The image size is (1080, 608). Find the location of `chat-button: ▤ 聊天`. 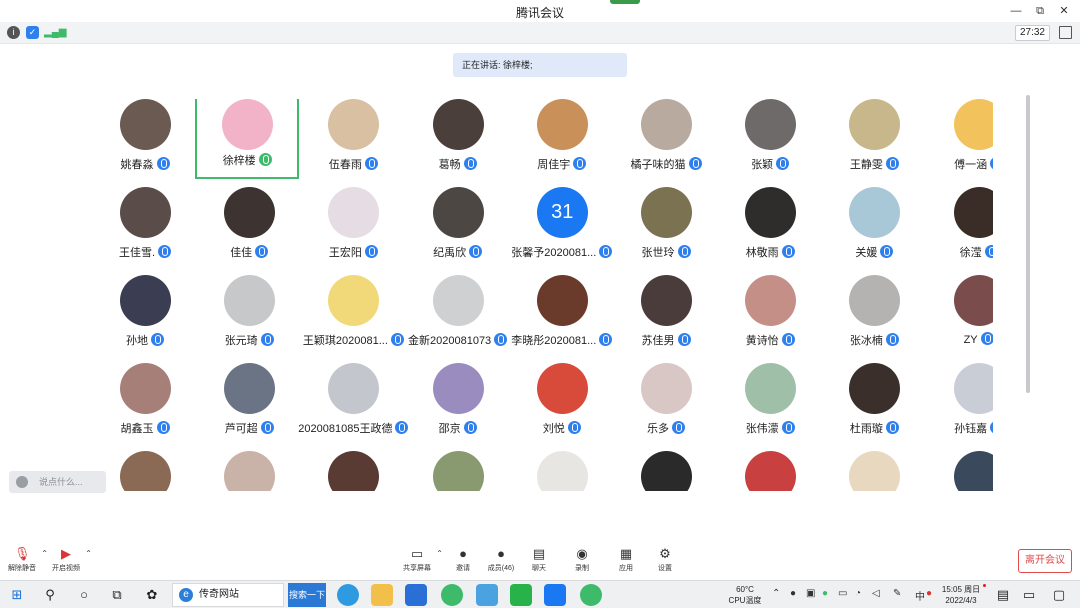

chat-button: ▤ 聊天 is located at coordinates (539, 560).